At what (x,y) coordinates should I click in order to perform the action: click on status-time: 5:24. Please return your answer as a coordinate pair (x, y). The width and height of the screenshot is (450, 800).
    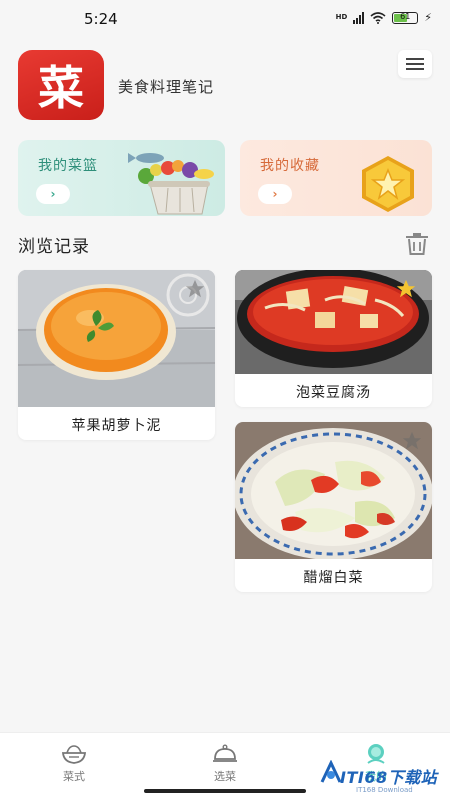
    Looking at the image, I should click on (101, 19).